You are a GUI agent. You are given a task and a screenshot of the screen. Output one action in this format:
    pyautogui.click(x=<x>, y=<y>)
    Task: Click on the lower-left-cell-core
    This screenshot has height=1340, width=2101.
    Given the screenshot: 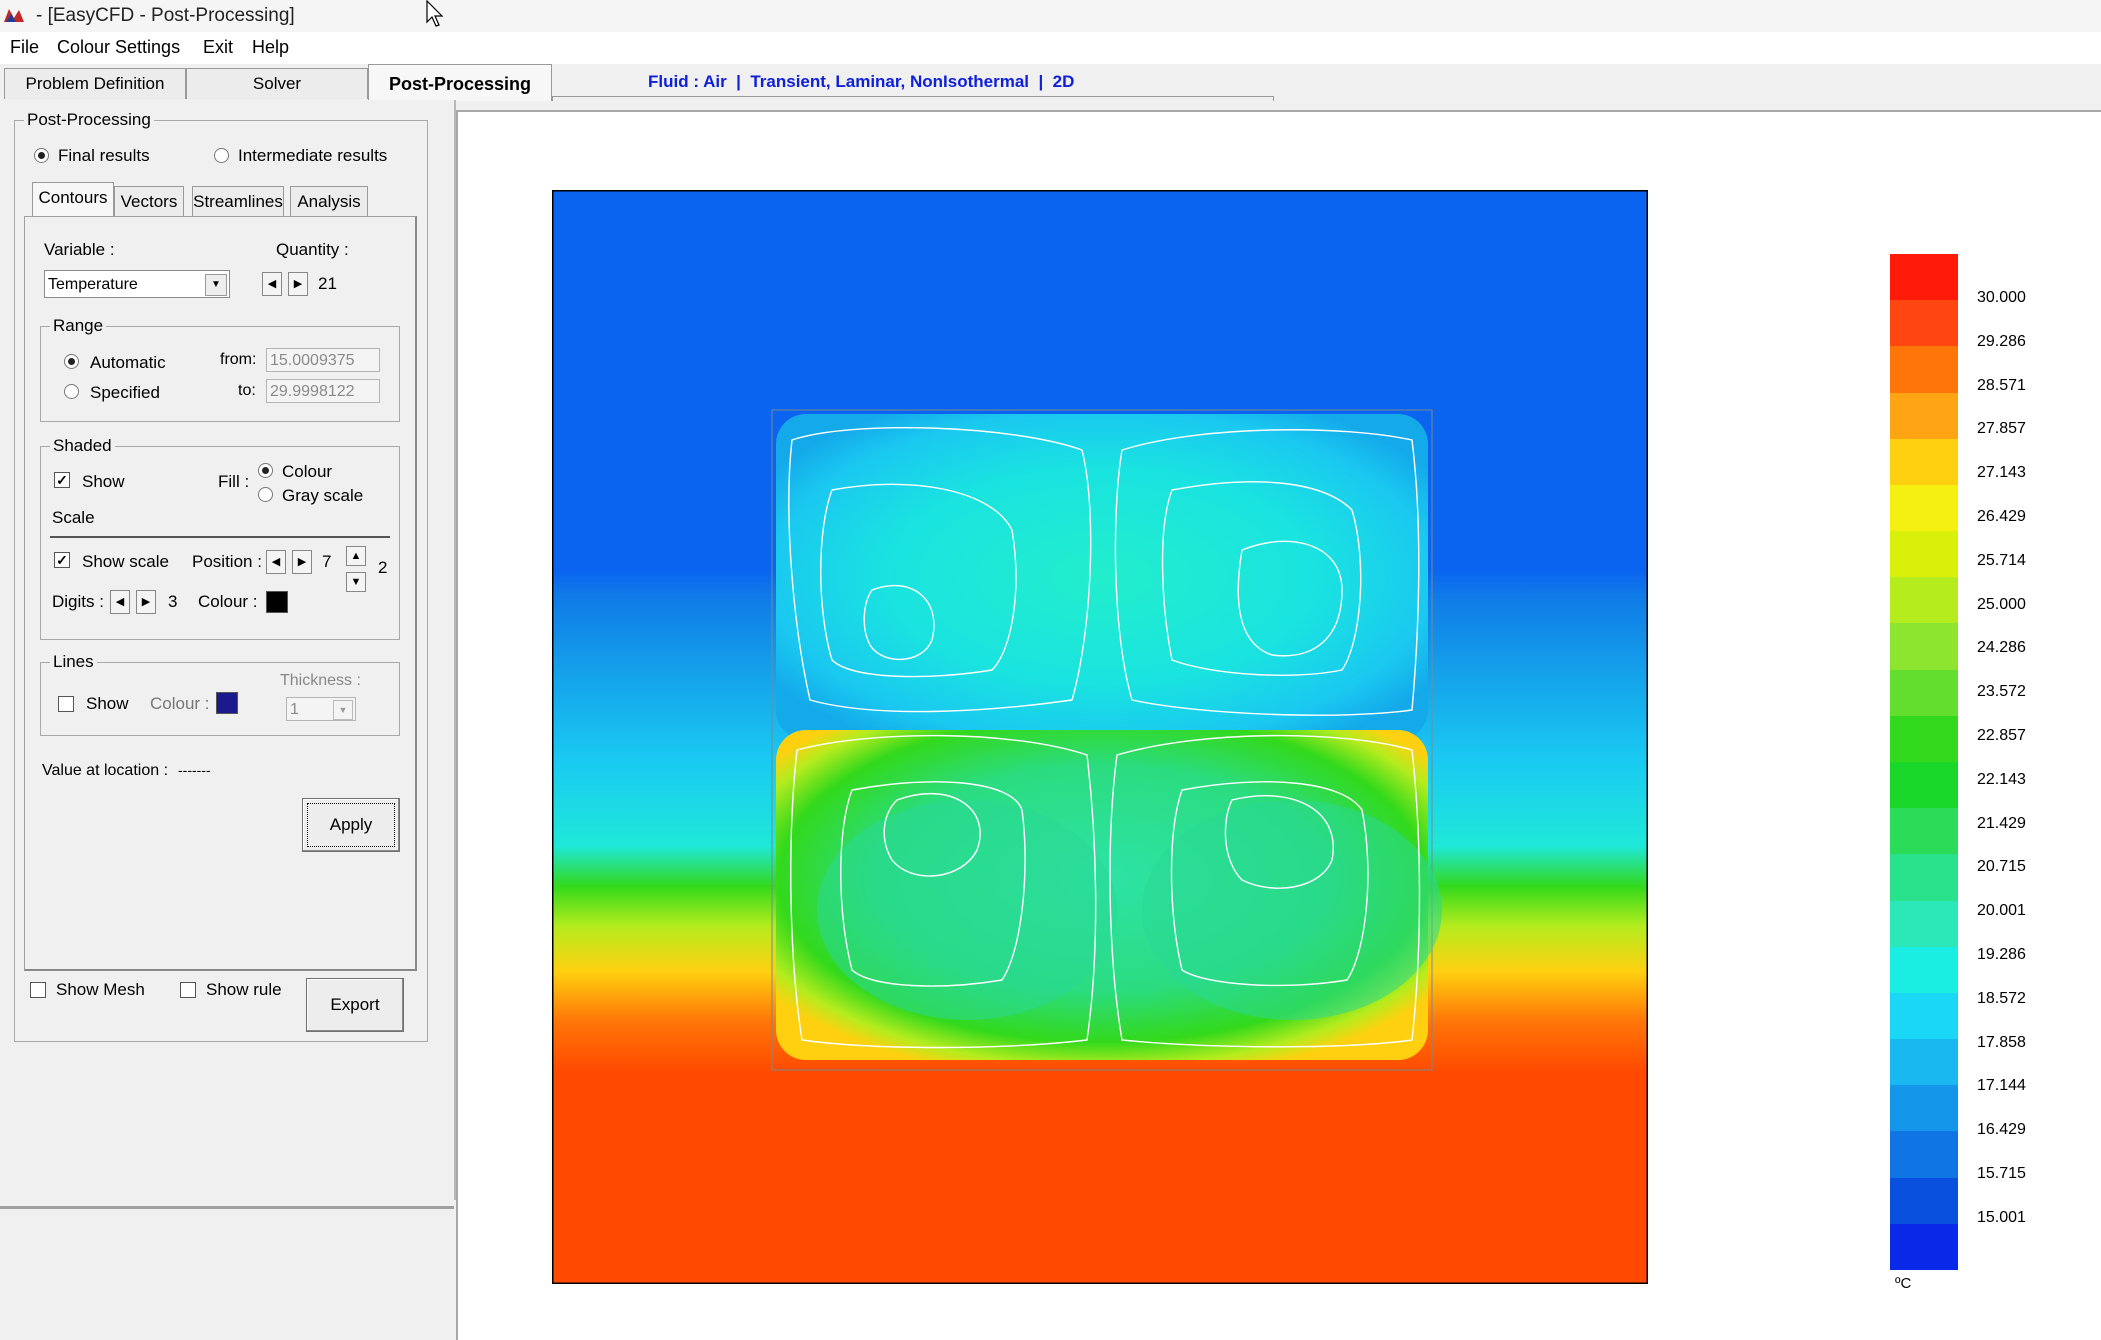 What is the action you would take?
    pyautogui.click(x=967, y=910)
    